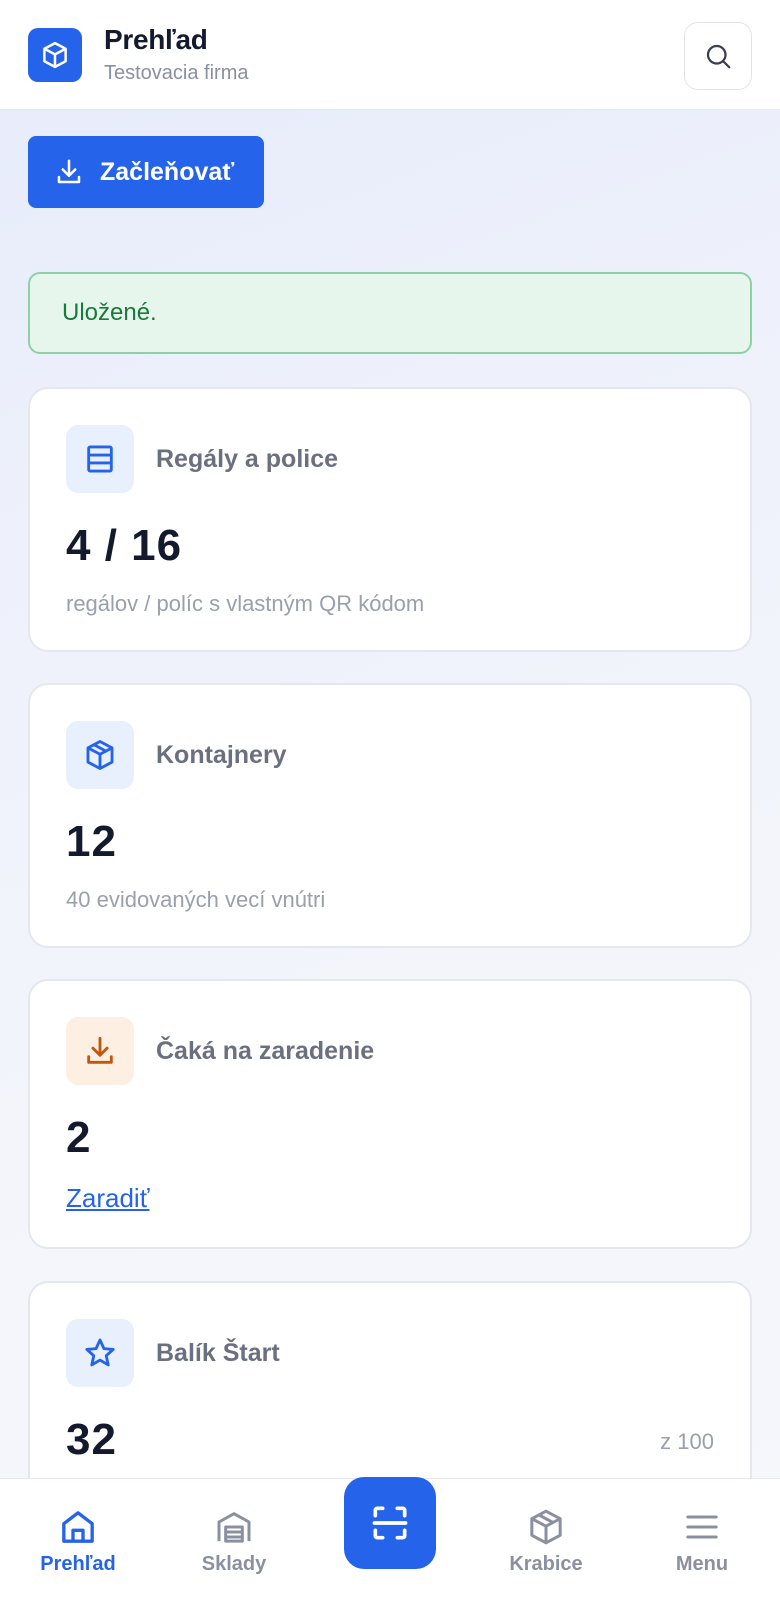 The width and height of the screenshot is (780, 1600). Describe the element at coordinates (167, 171) in the screenshot. I see `import-button-label: Začleňovať` at that location.